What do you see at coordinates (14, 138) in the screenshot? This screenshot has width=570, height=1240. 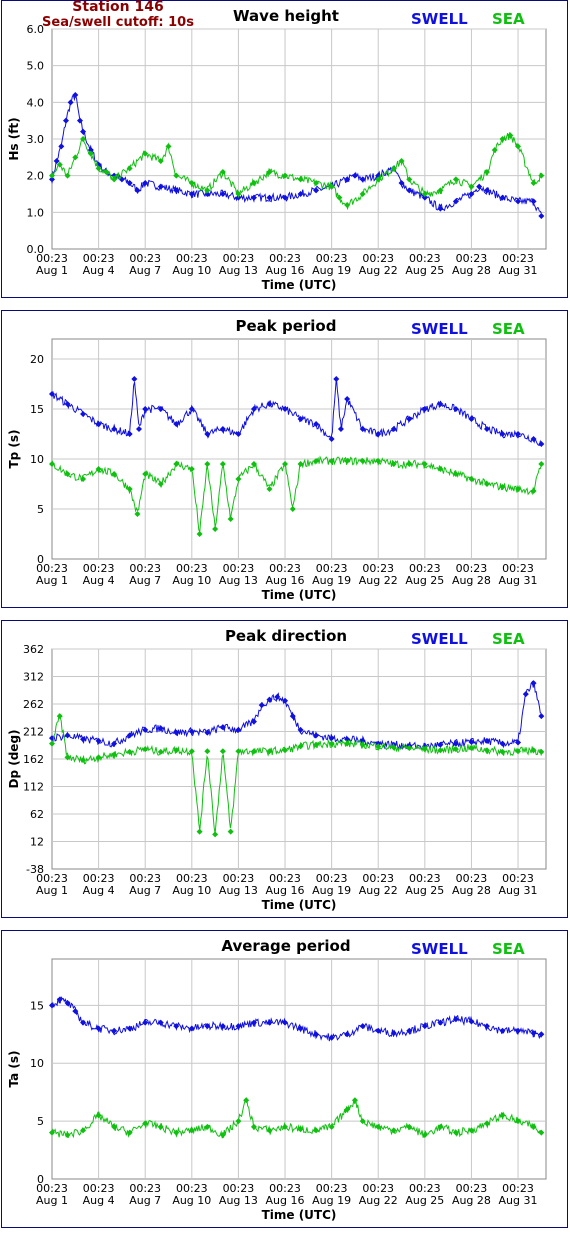 I see `y-axis-label: Hs (ft)` at bounding box center [14, 138].